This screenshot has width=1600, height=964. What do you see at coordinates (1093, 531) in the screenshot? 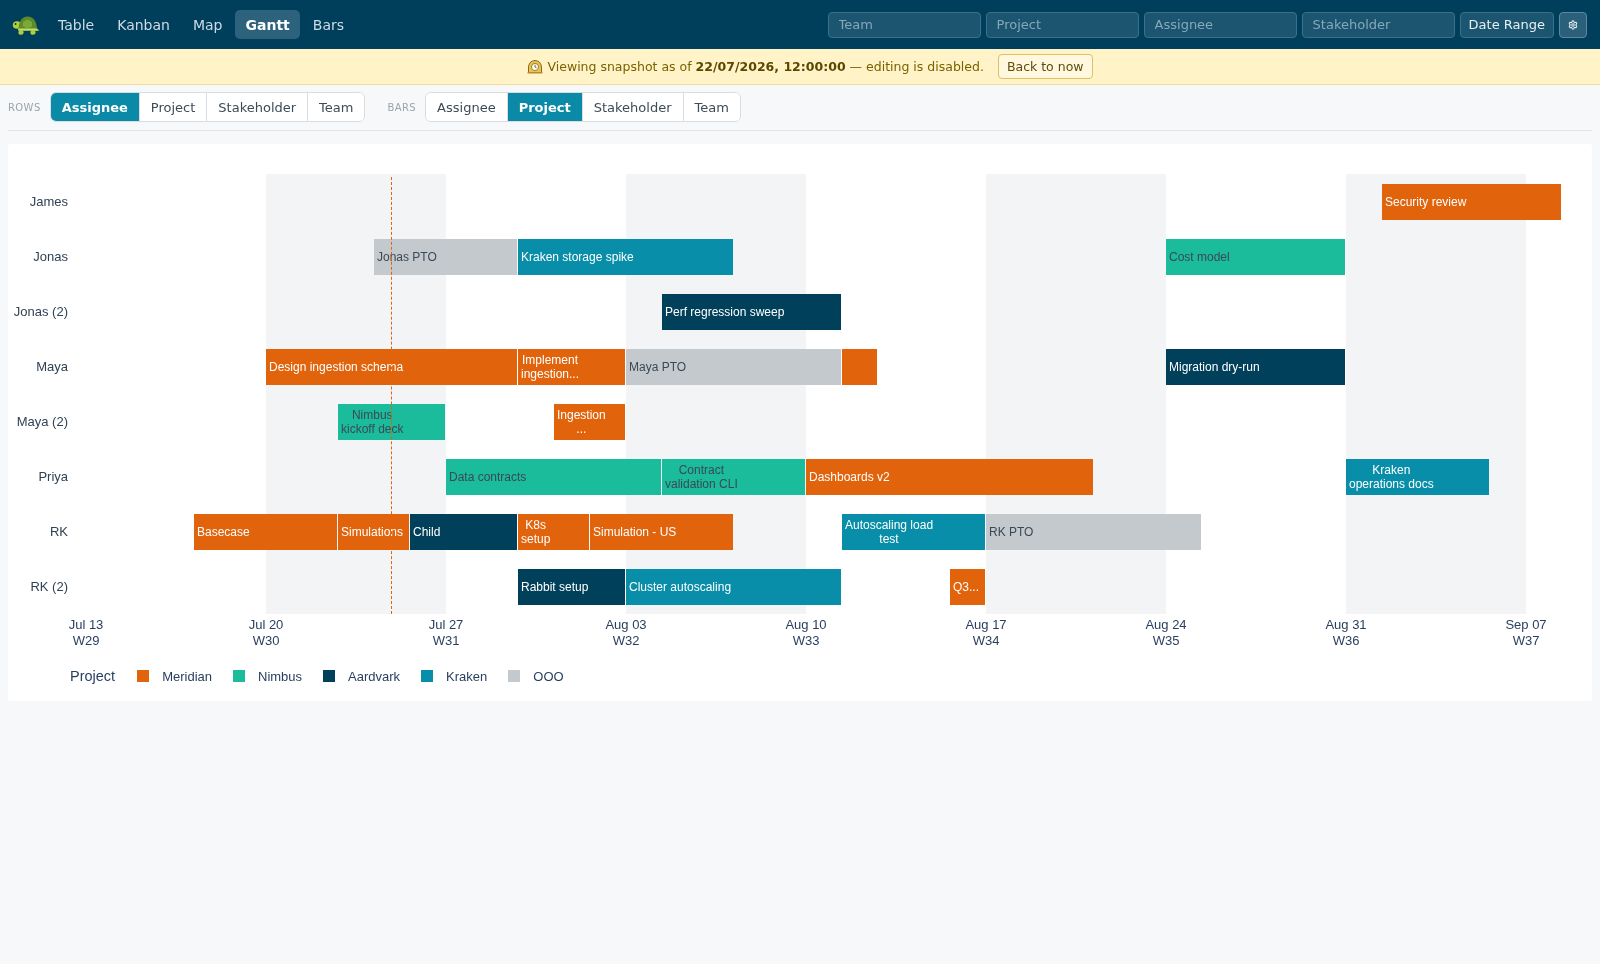
I see `gantt-bar: RK PTO` at bounding box center [1093, 531].